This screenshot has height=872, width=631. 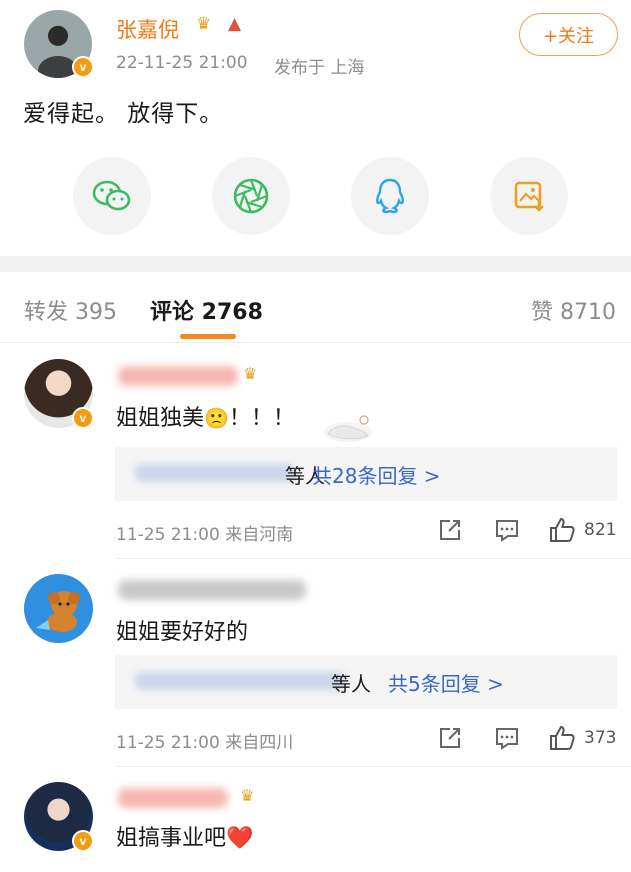 What do you see at coordinates (235, 24) in the screenshot?
I see `mountain-badge-icon: ▲` at bounding box center [235, 24].